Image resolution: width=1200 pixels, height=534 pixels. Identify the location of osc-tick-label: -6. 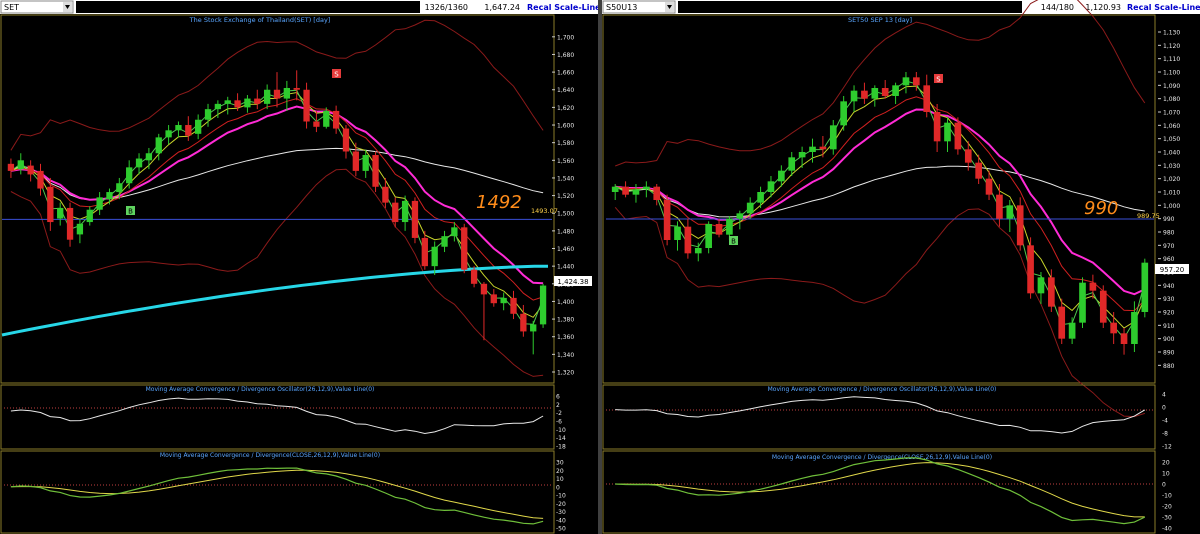
(559, 422).